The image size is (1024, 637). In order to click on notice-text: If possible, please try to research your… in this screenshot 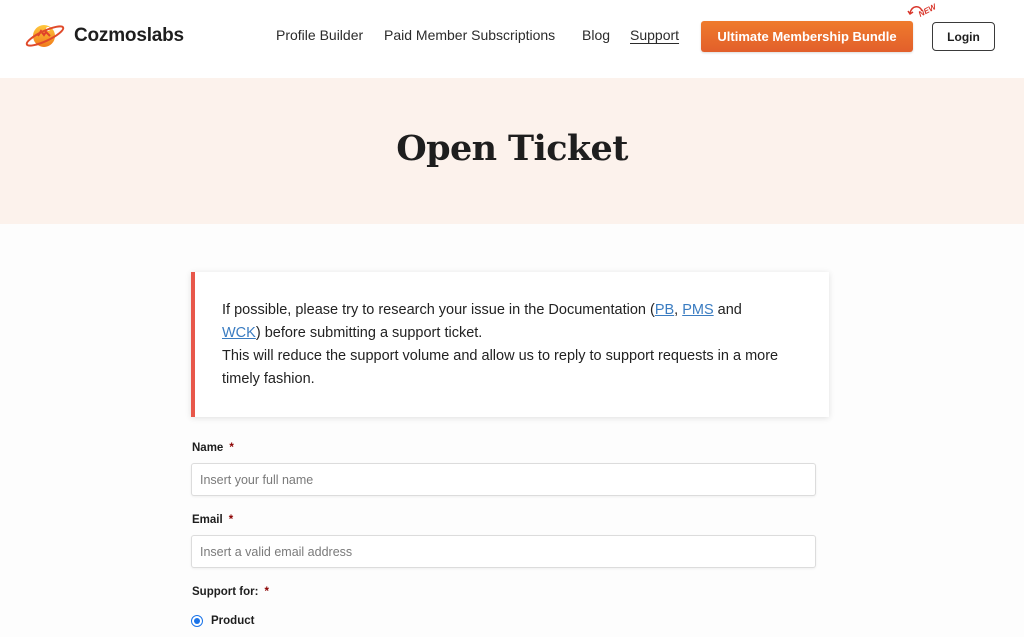, I will do `click(517, 345)`.